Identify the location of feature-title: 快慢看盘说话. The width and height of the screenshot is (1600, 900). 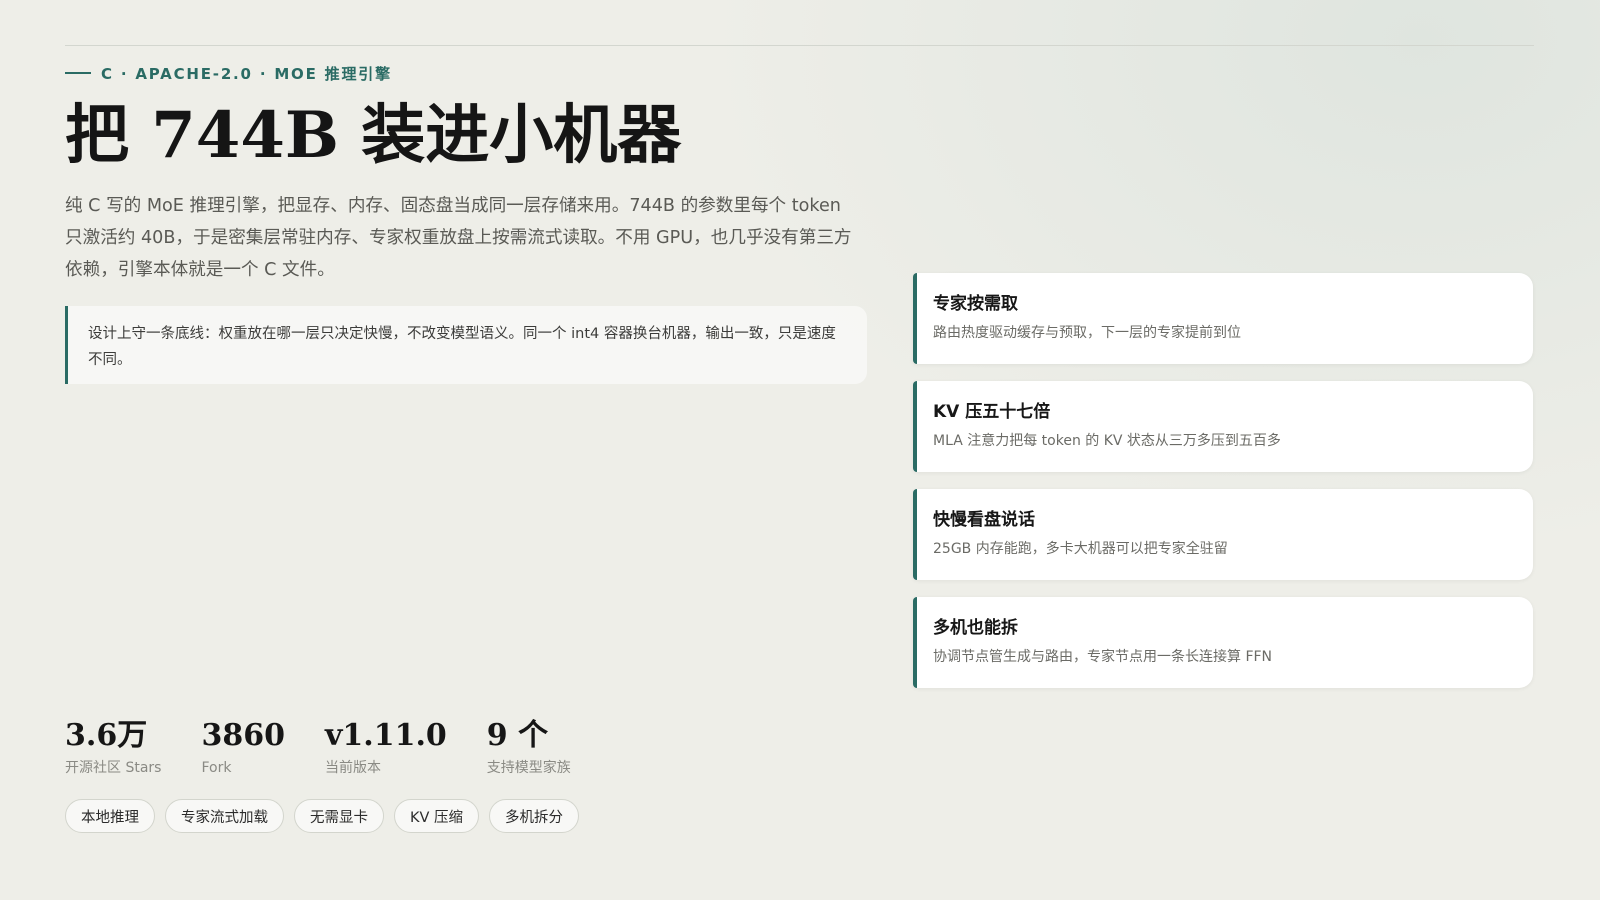
(984, 520).